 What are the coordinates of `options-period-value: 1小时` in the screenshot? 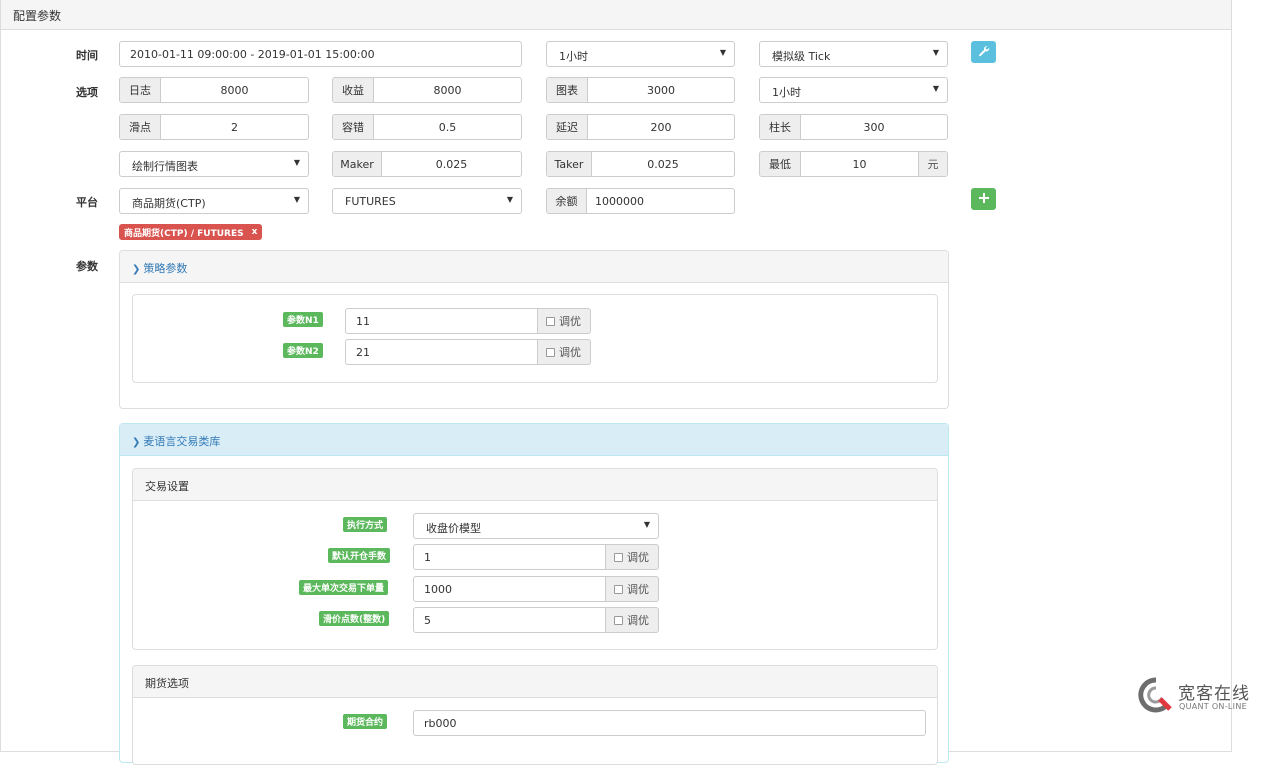 It's located at (786, 92).